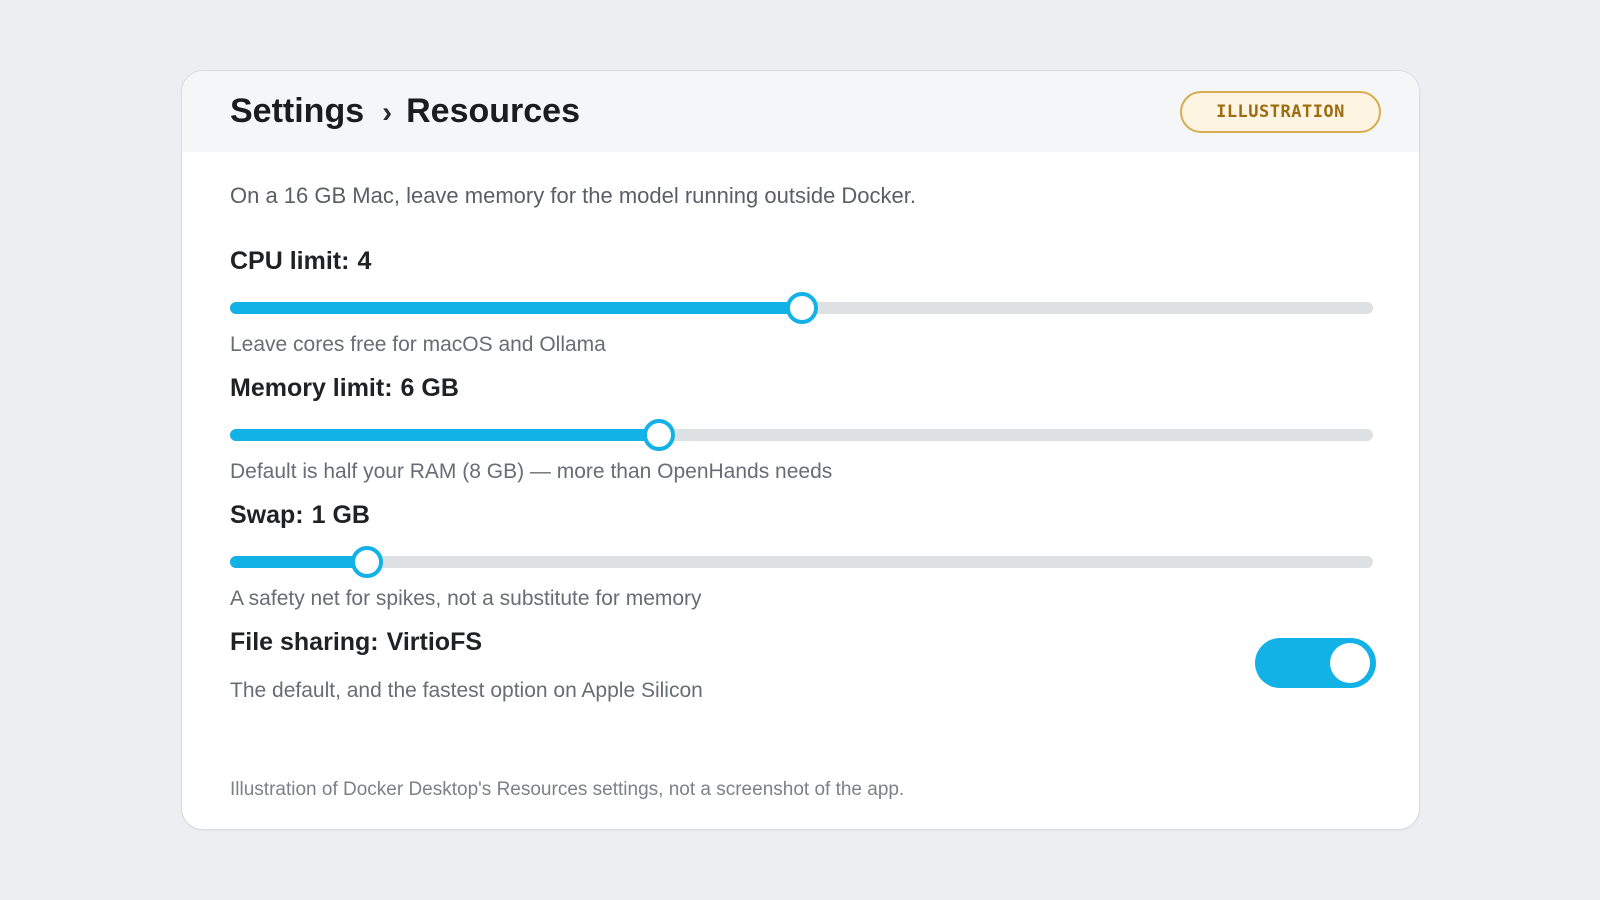 The height and width of the screenshot is (900, 1600). I want to click on swap-track, so click(801, 562).